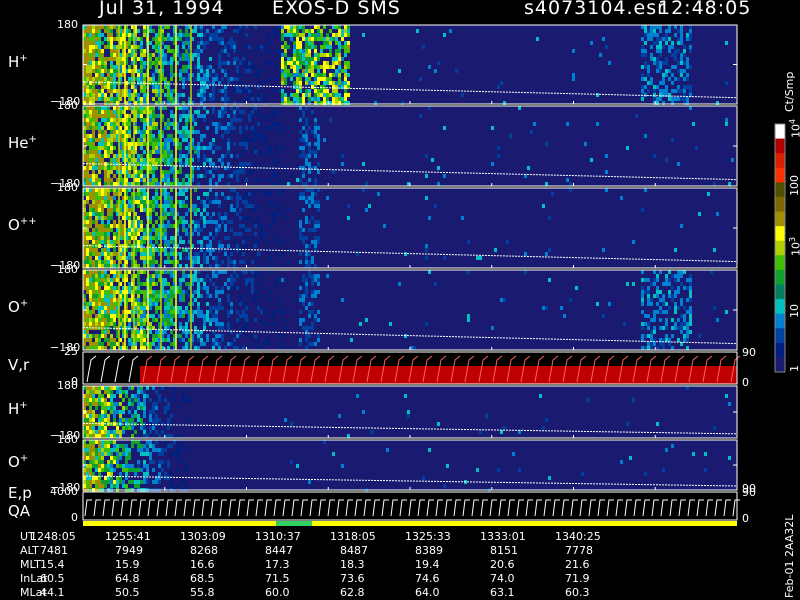 This screenshot has width=800, height=600. What do you see at coordinates (502, 578) in the screenshot?
I see `table-cell: 74.0` at bounding box center [502, 578].